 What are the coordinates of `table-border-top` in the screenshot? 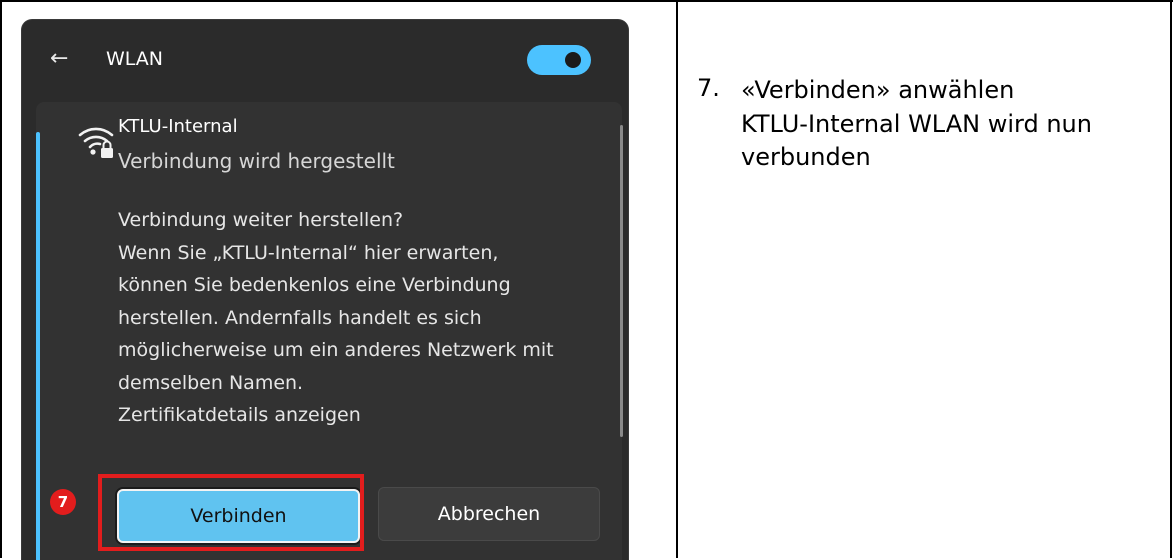 It's located at (586, 1).